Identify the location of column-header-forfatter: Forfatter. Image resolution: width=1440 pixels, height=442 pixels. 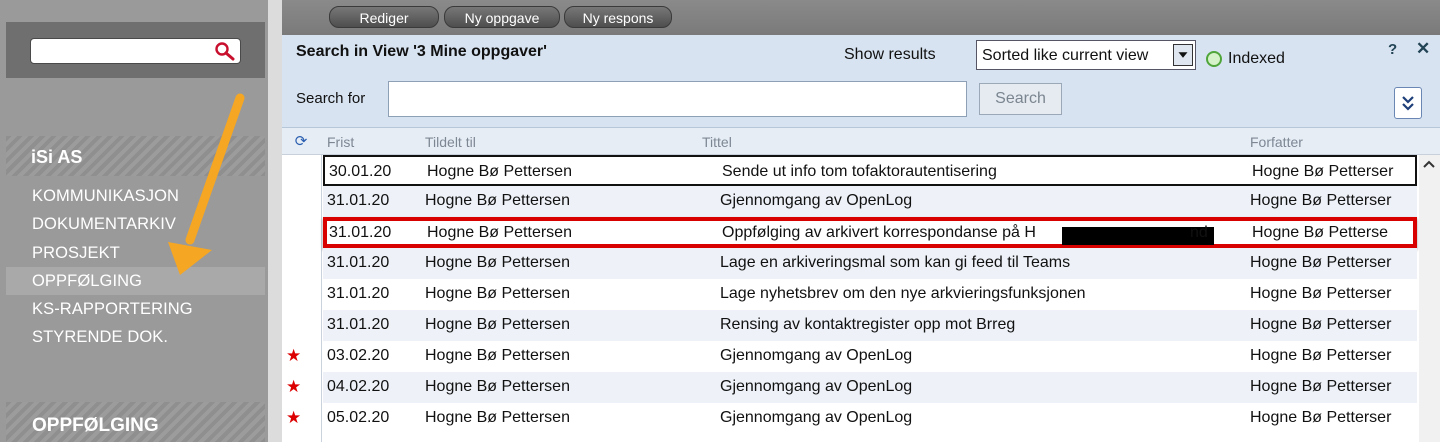
(1276, 142).